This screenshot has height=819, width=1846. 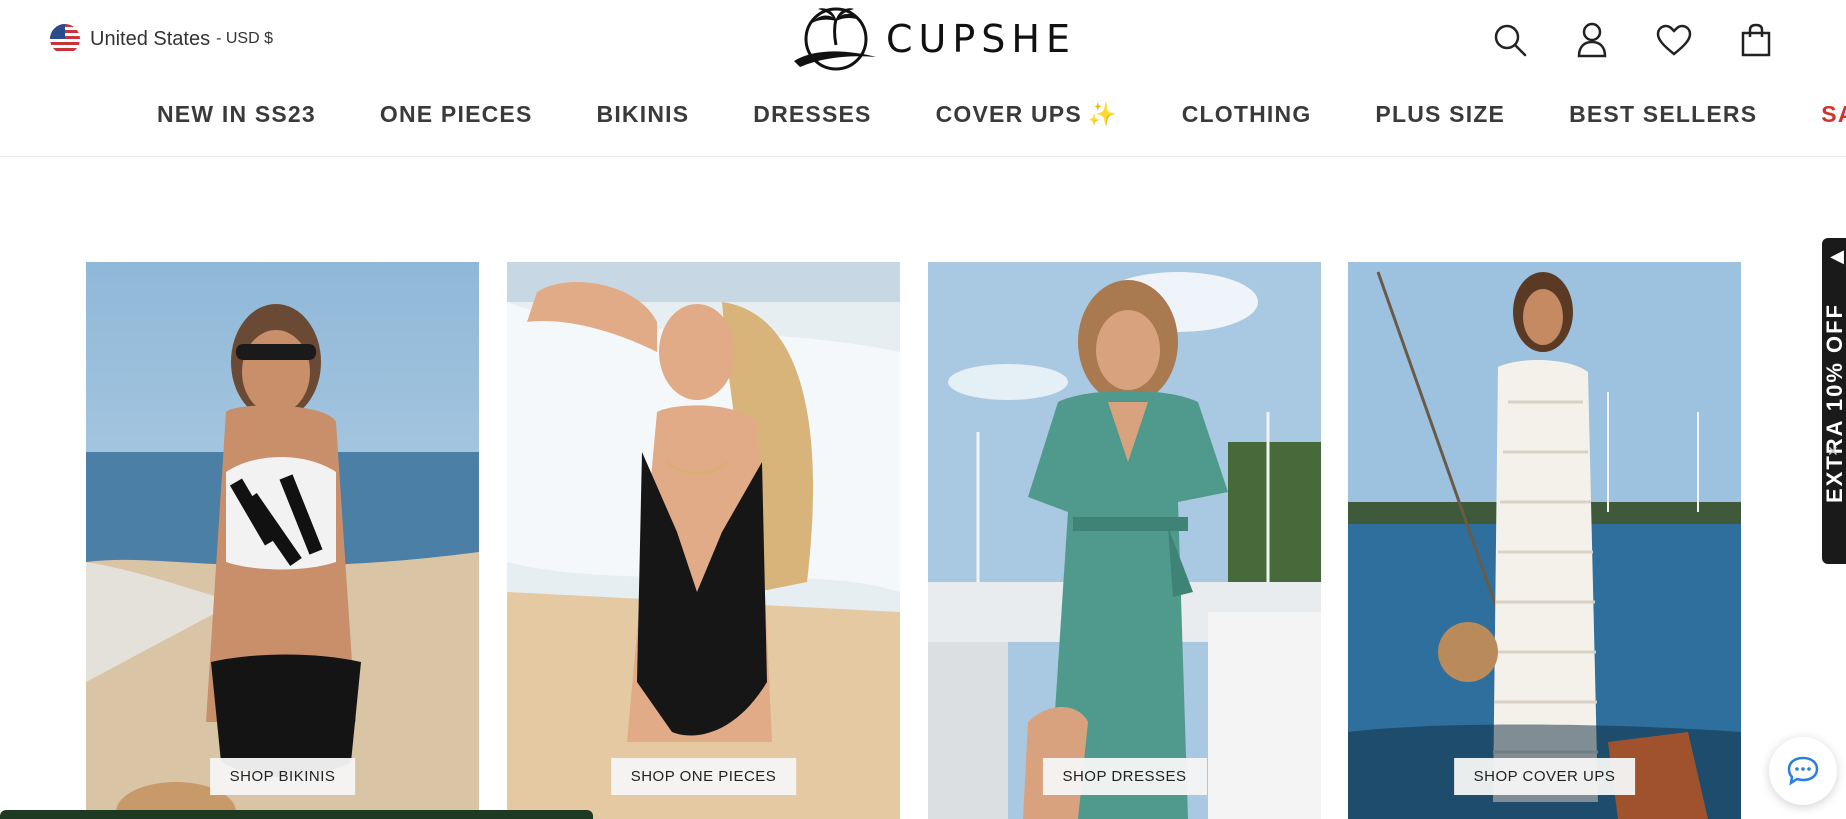 I want to click on brand-wordmark: CUPSHE, so click(x=981, y=39).